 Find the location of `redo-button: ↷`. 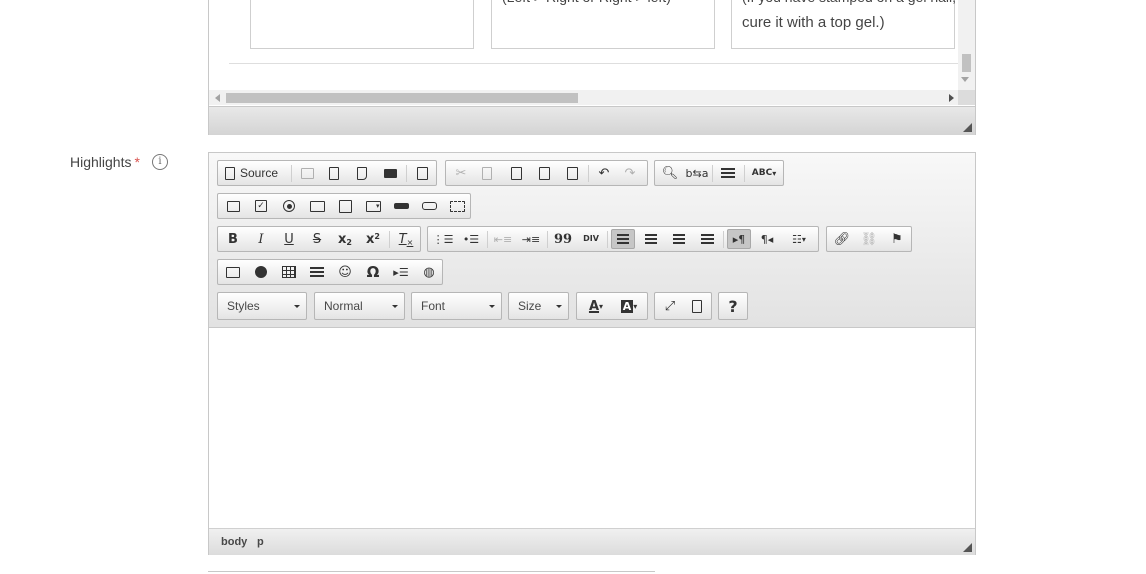

redo-button: ↷ is located at coordinates (630, 173).